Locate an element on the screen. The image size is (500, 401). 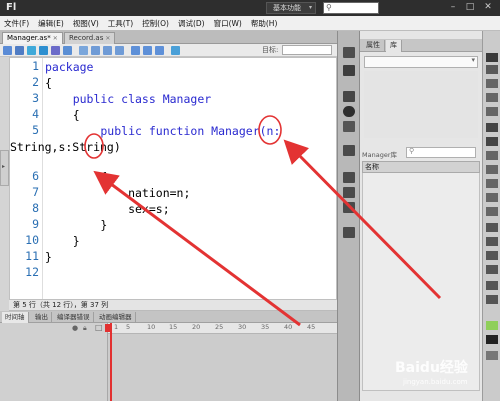
frame-label: 35 is located at coordinates (265, 327).